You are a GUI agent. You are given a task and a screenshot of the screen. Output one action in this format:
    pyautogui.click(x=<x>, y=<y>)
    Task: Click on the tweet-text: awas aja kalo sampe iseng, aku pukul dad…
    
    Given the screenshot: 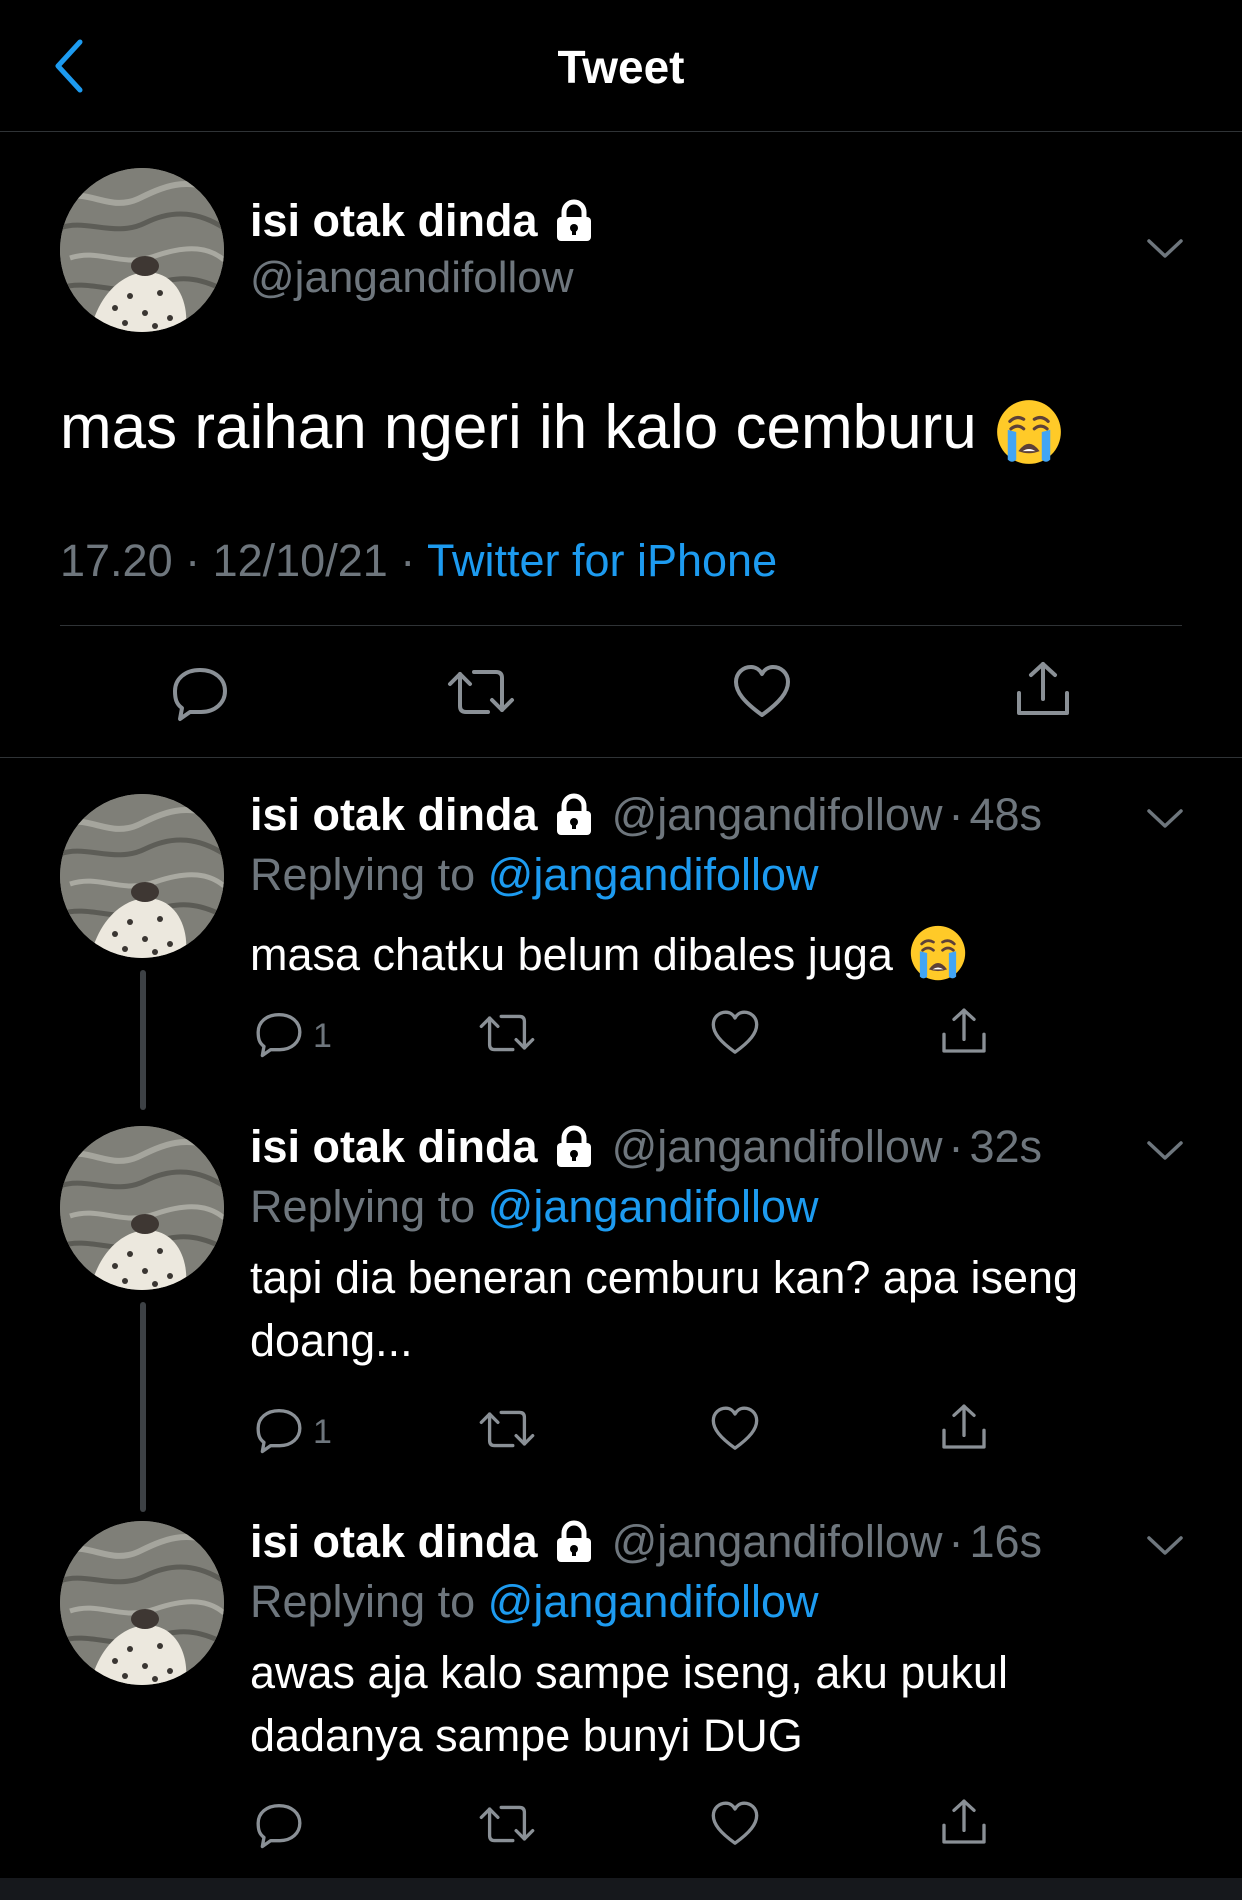 What is the action you would take?
    pyautogui.click(x=629, y=1704)
    